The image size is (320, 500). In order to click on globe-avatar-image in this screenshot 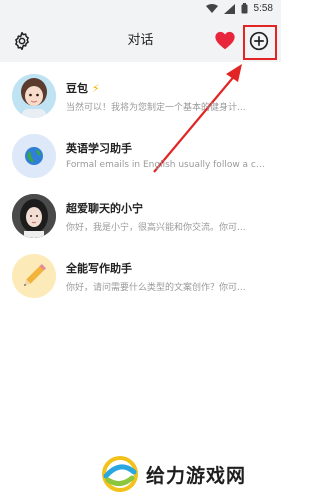, I will do `click(34, 156)`.